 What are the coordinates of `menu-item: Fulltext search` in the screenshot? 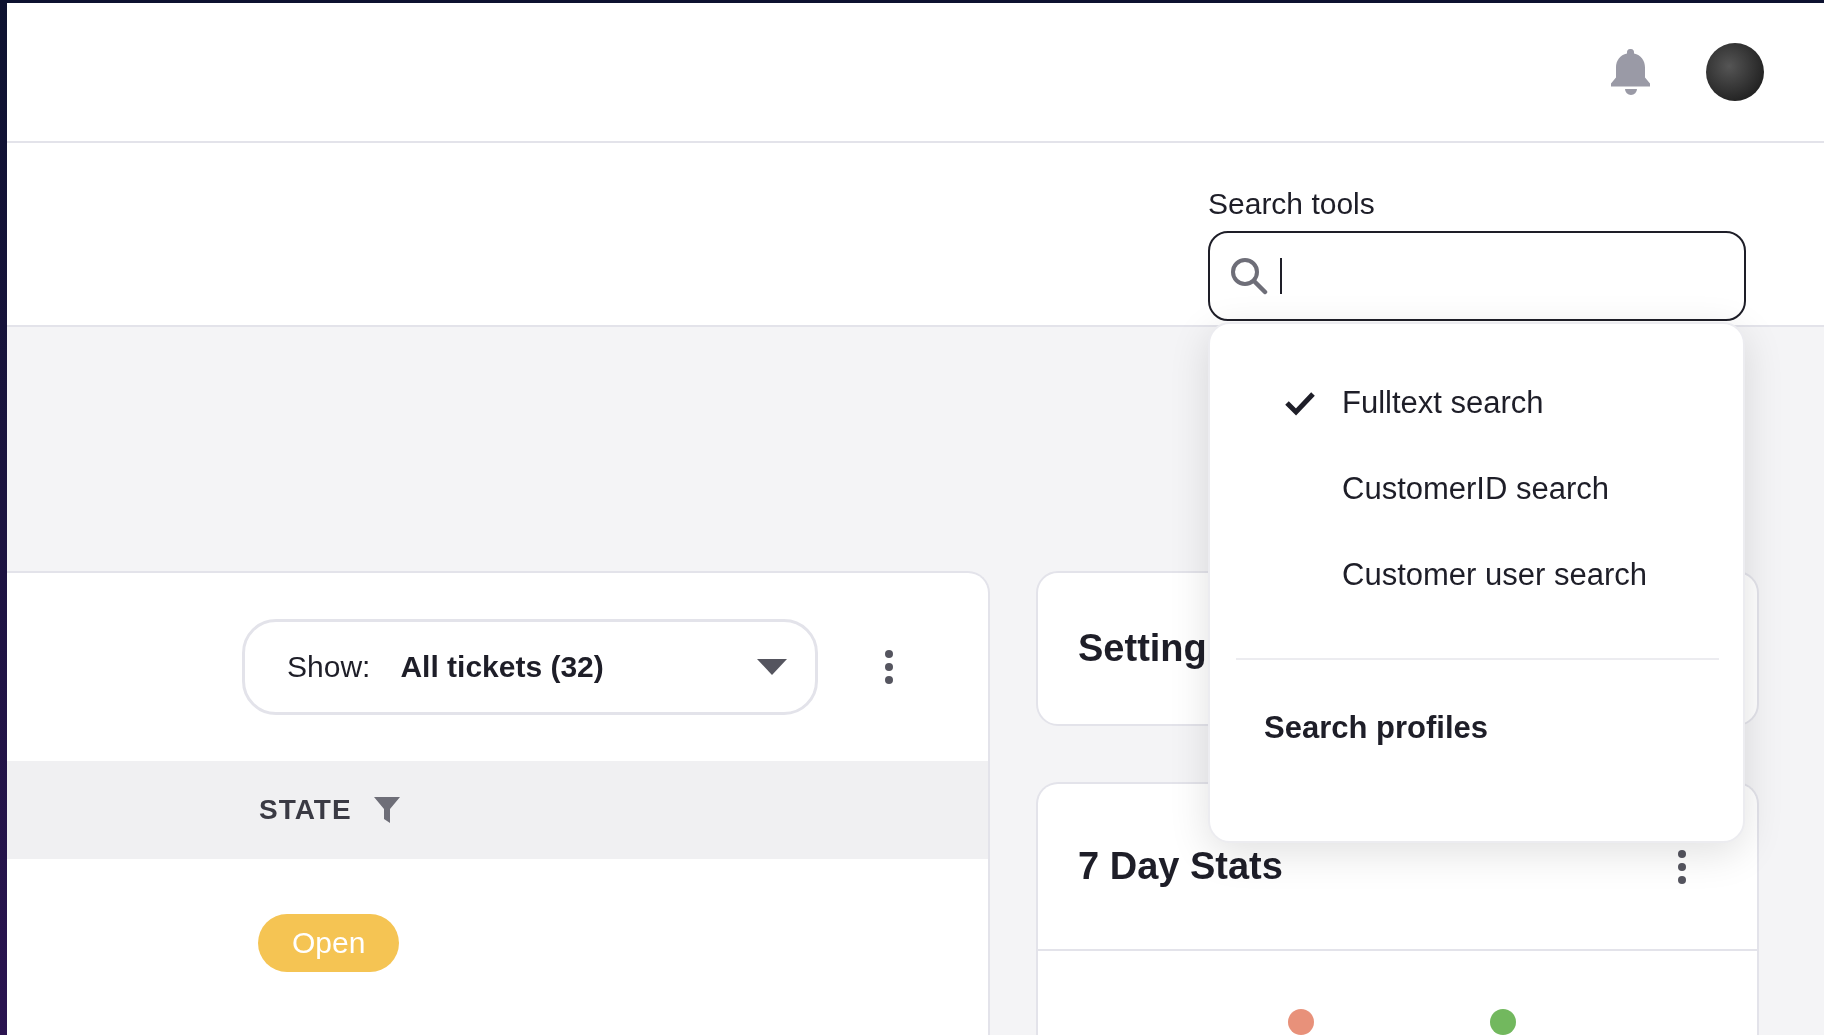 It's located at (1476, 403).